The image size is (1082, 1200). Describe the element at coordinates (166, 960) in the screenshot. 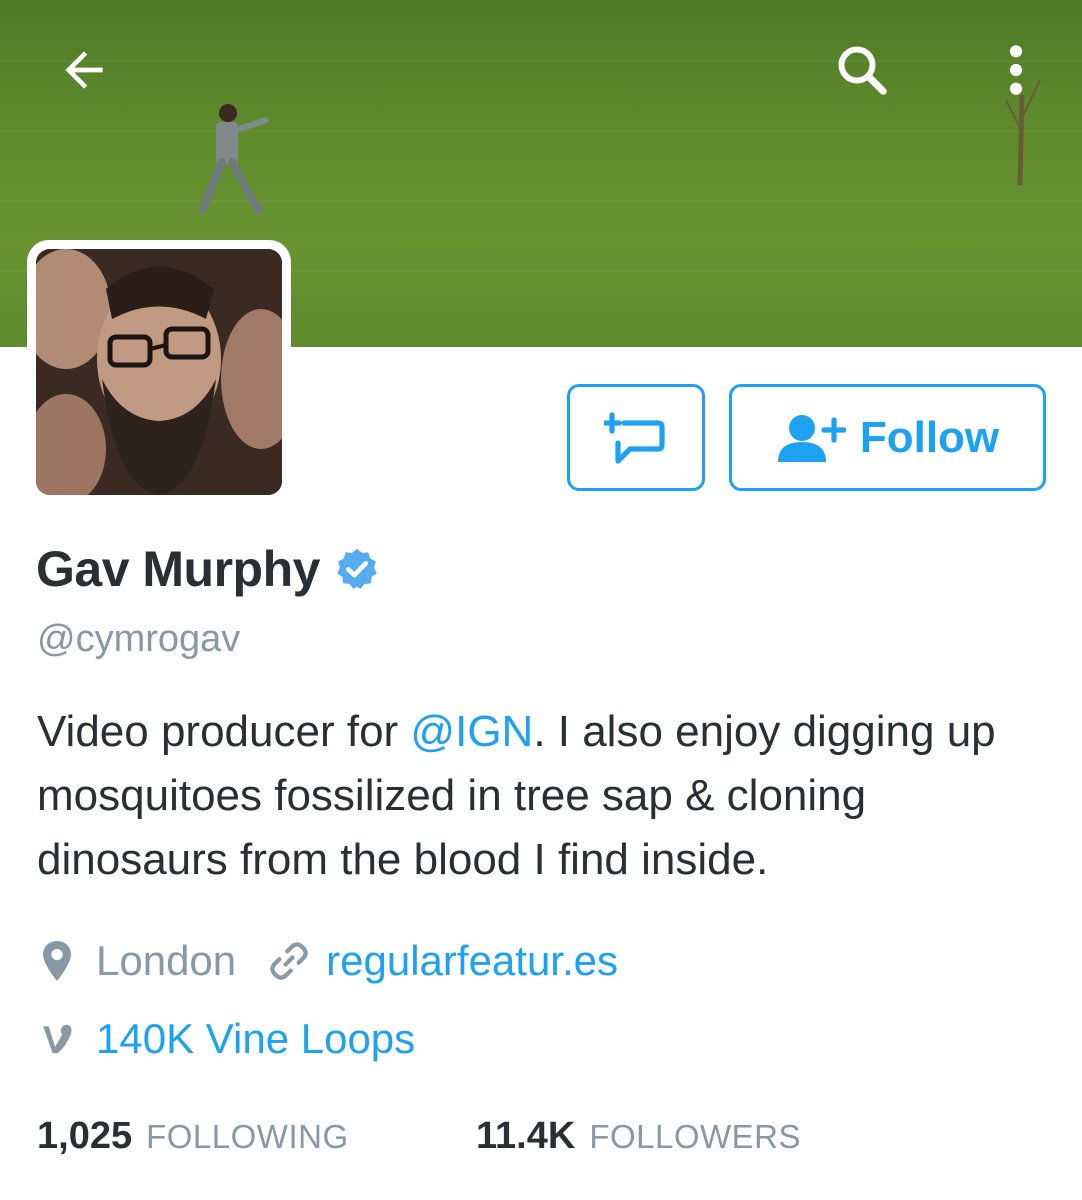

I see `profile-location: London` at that location.